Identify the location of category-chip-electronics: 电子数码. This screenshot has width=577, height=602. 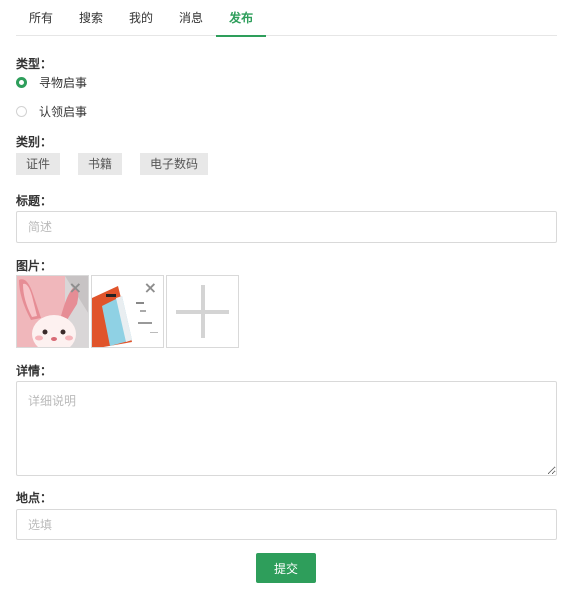
(174, 164).